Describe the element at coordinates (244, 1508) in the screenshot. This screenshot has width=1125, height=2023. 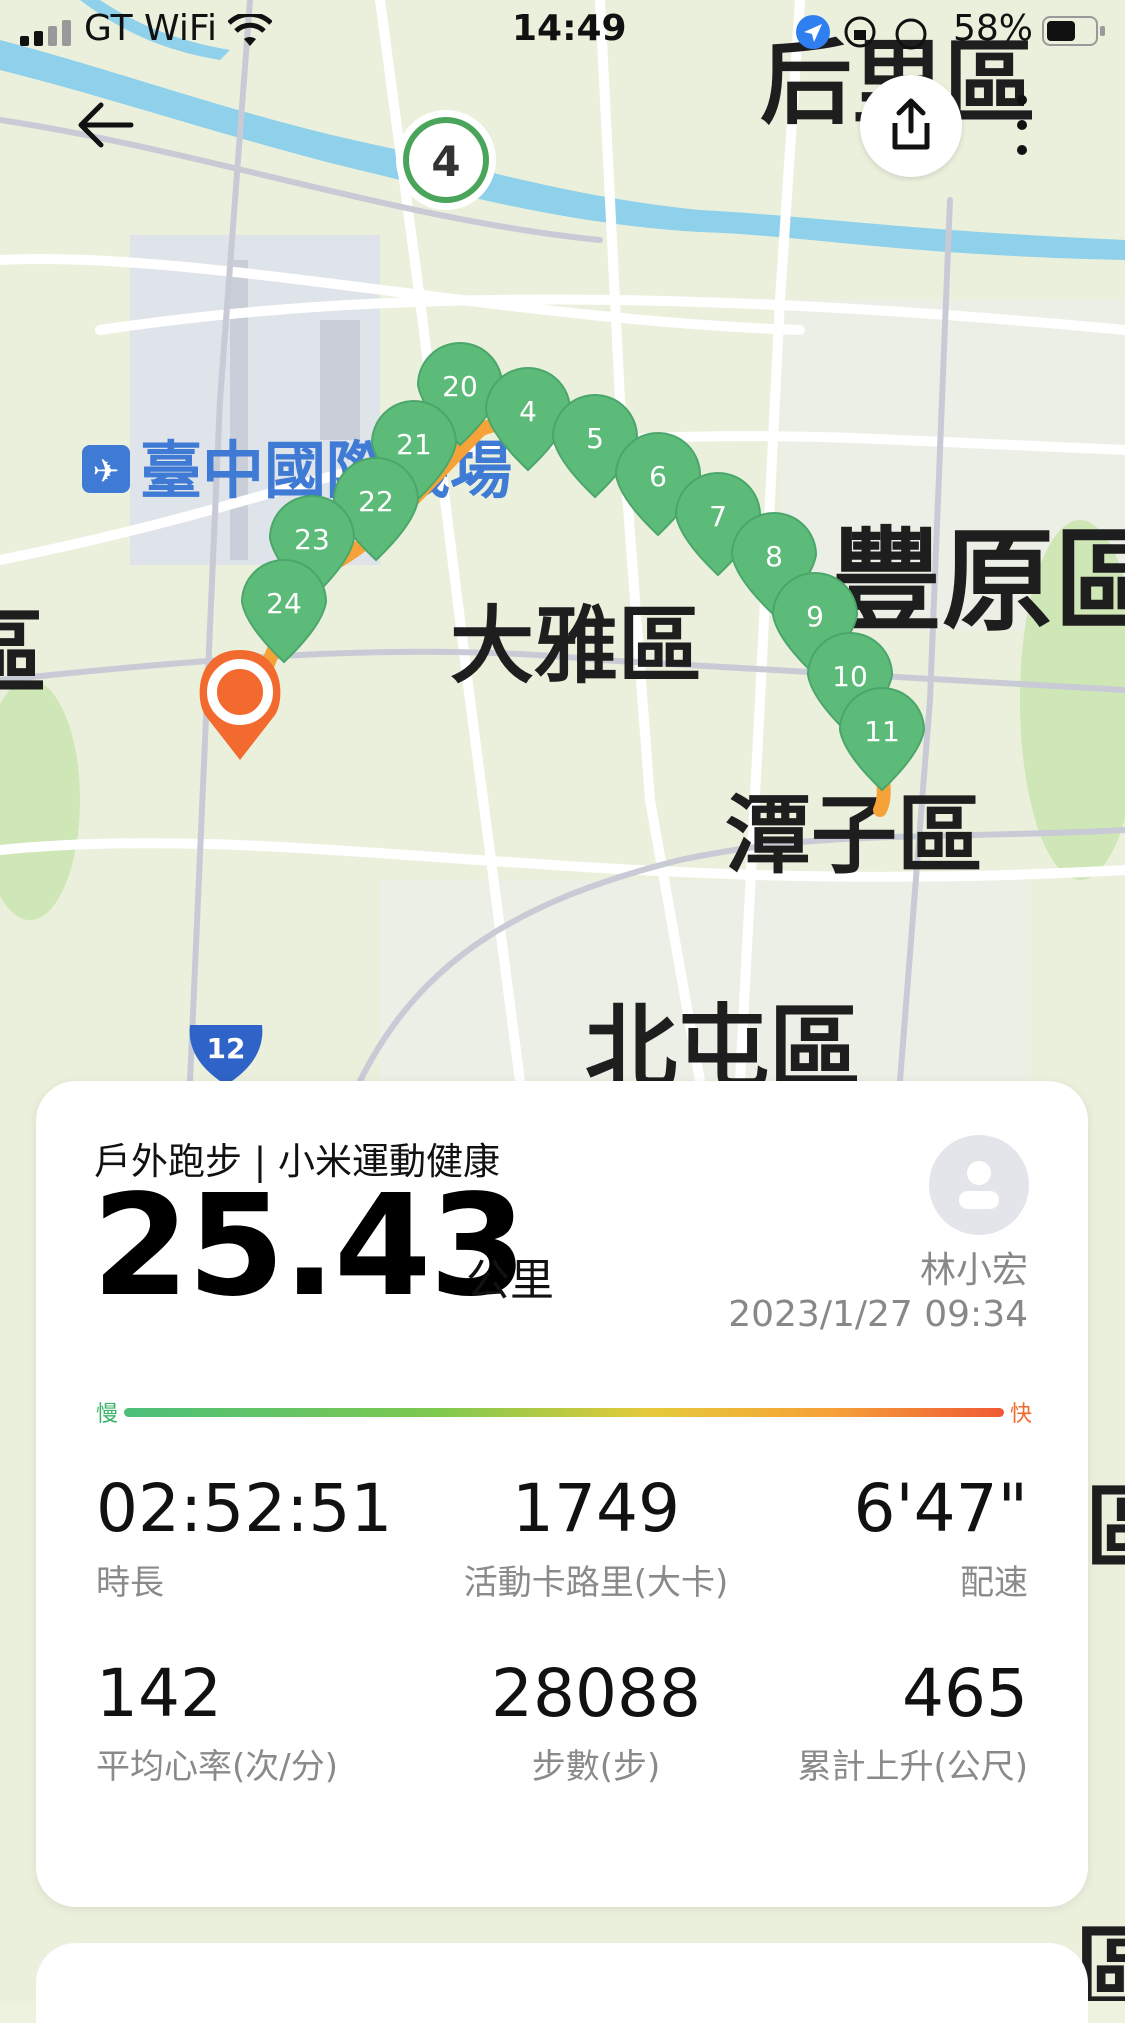
I see `duration-value: 02:52:51` at that location.